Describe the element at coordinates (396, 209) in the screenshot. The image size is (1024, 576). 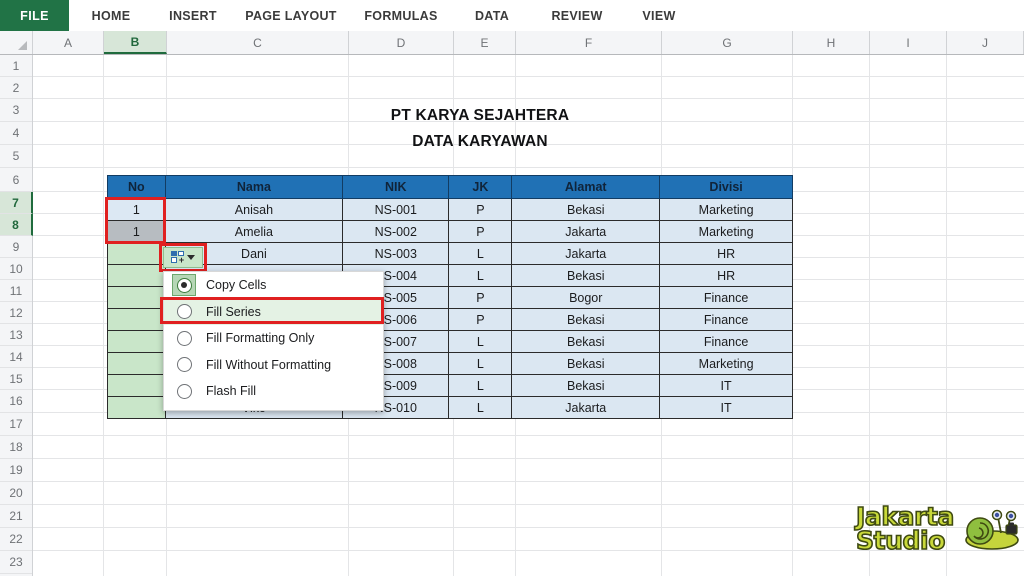
I see `cell-nik-1: NS-001` at that location.